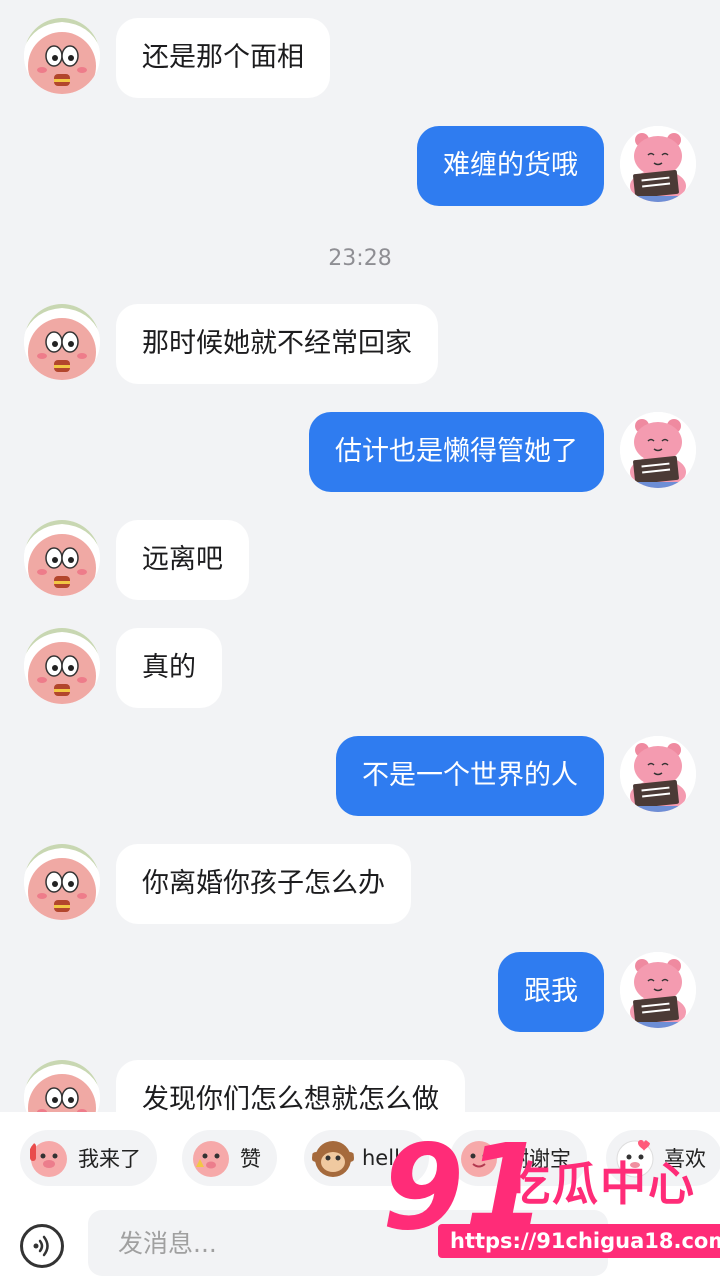 This screenshot has width=720, height=1280. Describe the element at coordinates (333, 1159) in the screenshot. I see `monkey-sticker-icon` at that location.